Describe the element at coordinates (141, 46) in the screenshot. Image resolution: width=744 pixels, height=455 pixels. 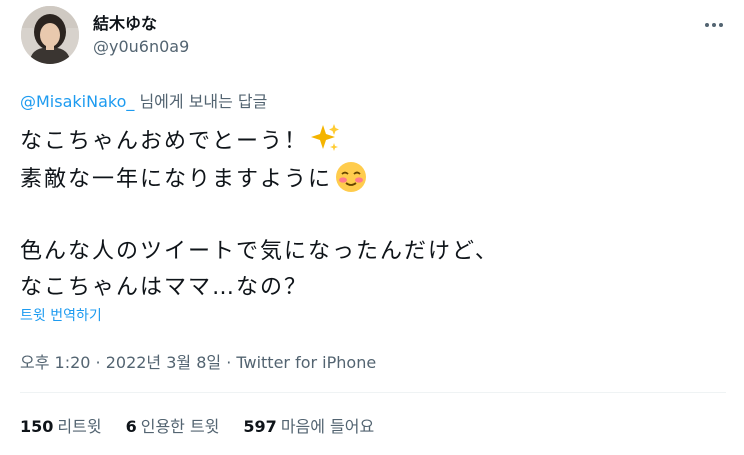
I see `author-handle: @y0u6n0a9` at that location.